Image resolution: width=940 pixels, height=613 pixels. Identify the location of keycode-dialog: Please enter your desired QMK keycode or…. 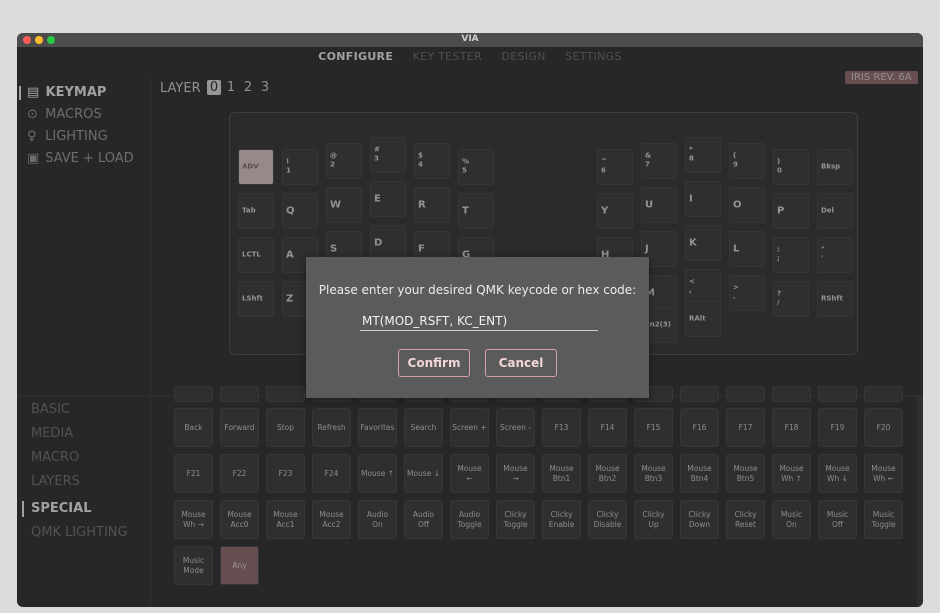
(477, 327).